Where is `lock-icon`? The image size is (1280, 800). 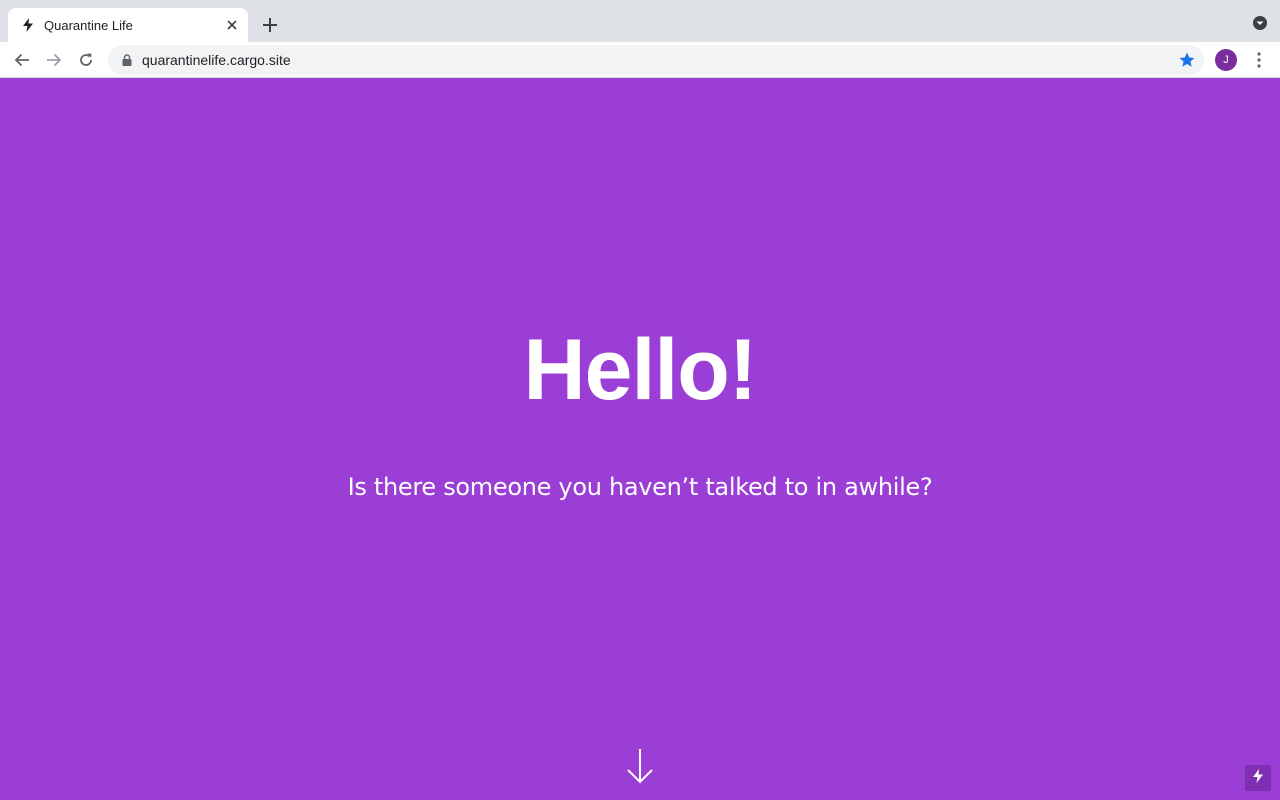 lock-icon is located at coordinates (127, 60).